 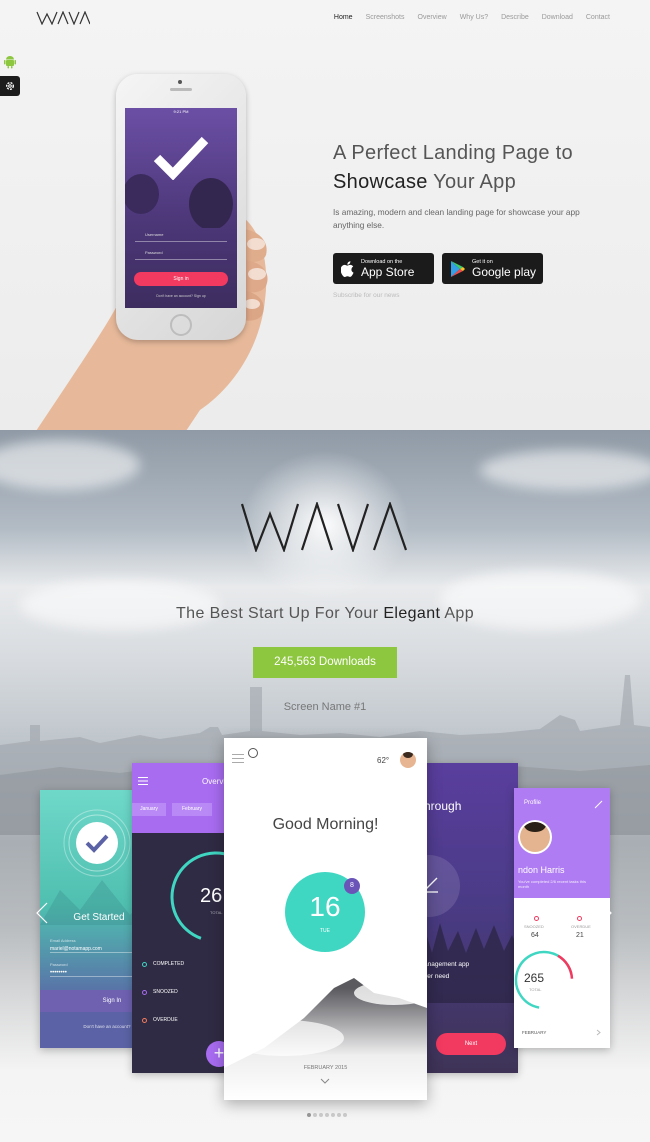 I want to click on gear-icon, so click(x=10, y=86).